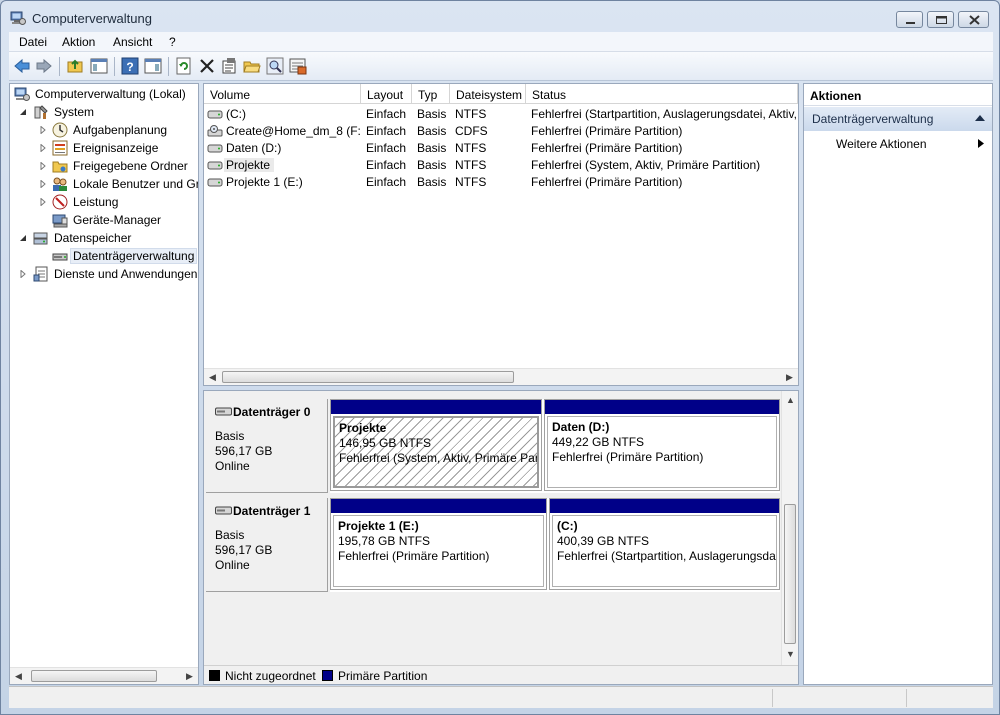 The width and height of the screenshot is (1000, 715). What do you see at coordinates (126, 274) in the screenshot?
I see `tree-label-dienste: Dienste und Anwendungen` at bounding box center [126, 274].